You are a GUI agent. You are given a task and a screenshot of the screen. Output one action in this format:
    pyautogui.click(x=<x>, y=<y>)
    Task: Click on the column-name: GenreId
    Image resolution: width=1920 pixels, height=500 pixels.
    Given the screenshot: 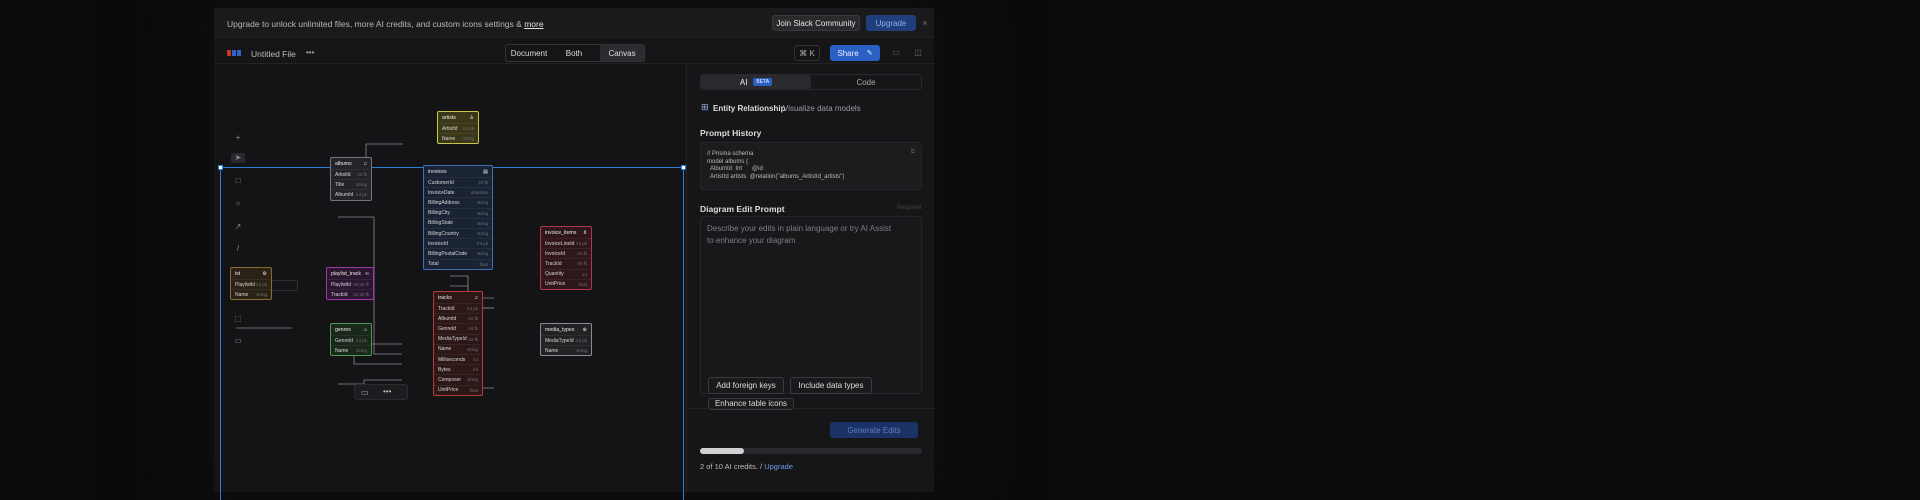 What is the action you would take?
    pyautogui.click(x=447, y=328)
    